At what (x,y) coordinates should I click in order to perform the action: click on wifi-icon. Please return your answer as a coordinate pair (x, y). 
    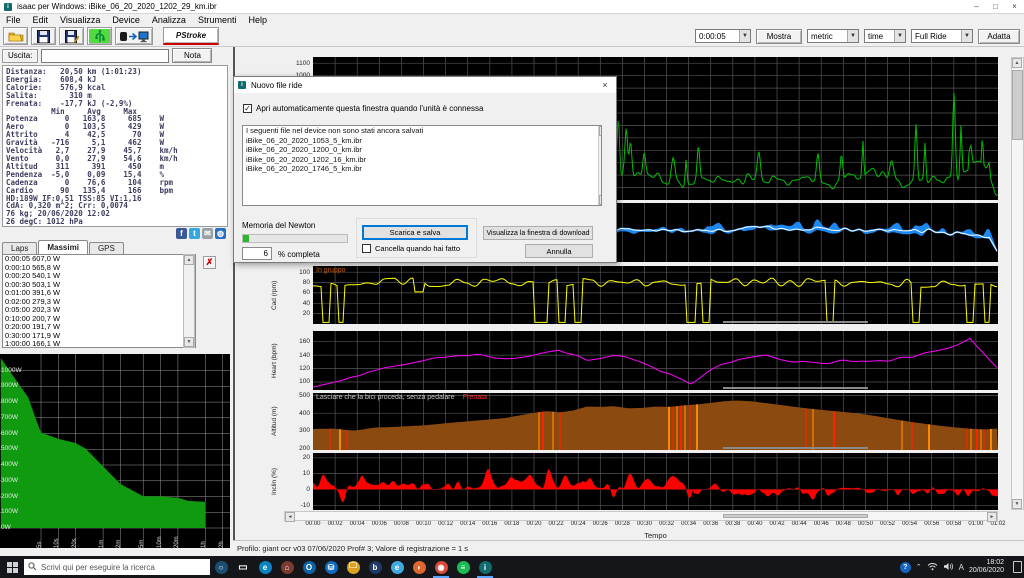
    Looking at the image, I should click on (932, 567).